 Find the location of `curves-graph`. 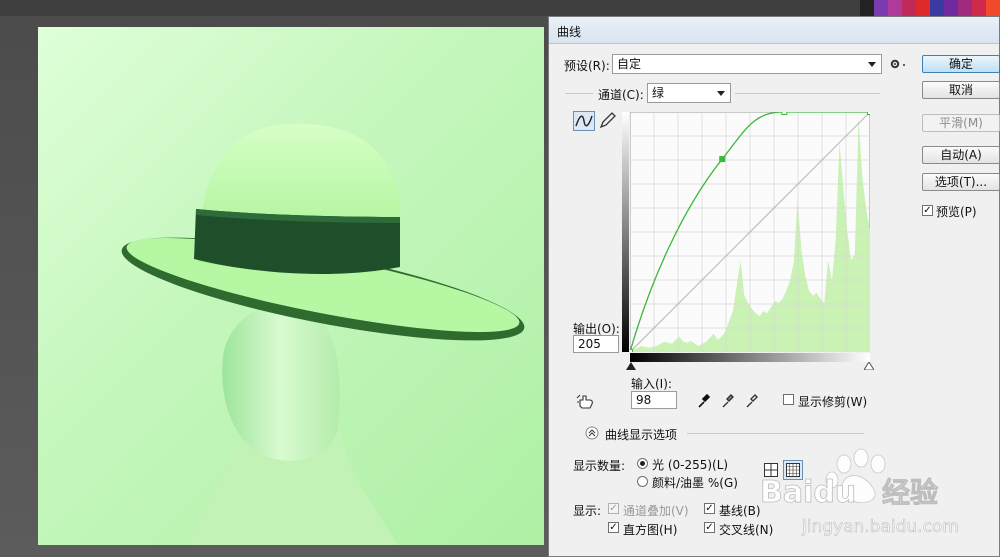

curves-graph is located at coordinates (750, 232).